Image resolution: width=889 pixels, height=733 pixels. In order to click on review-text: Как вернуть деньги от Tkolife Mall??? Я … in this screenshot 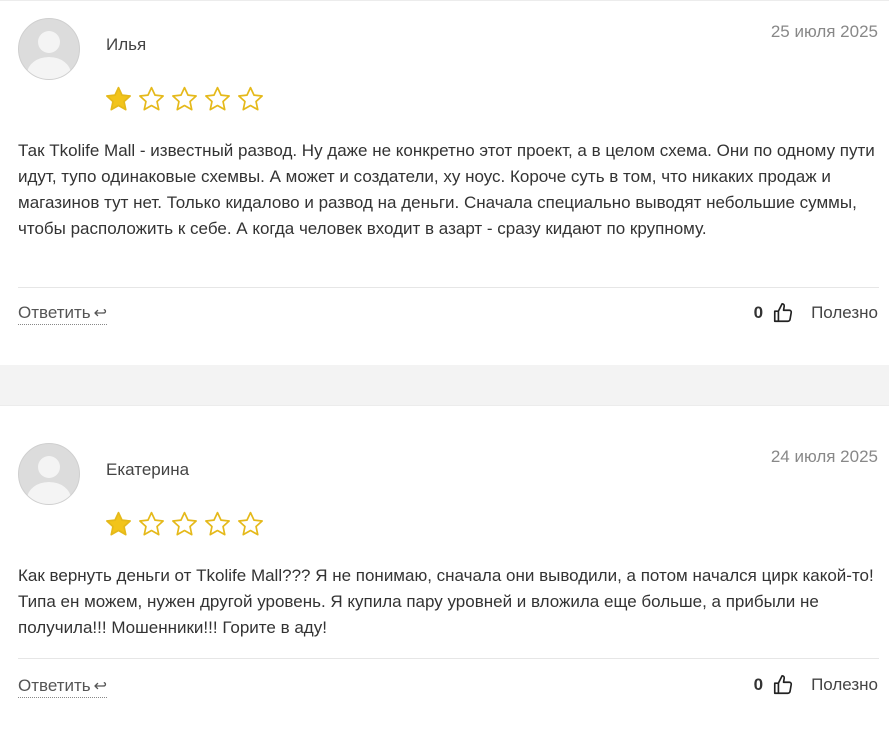, I will do `click(446, 601)`.